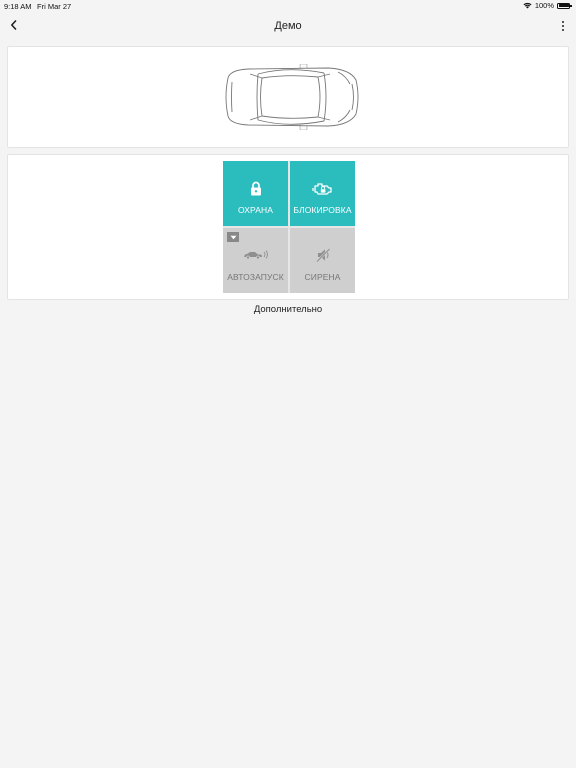 This screenshot has height=768, width=576. I want to click on more-menu-button, so click(563, 26).